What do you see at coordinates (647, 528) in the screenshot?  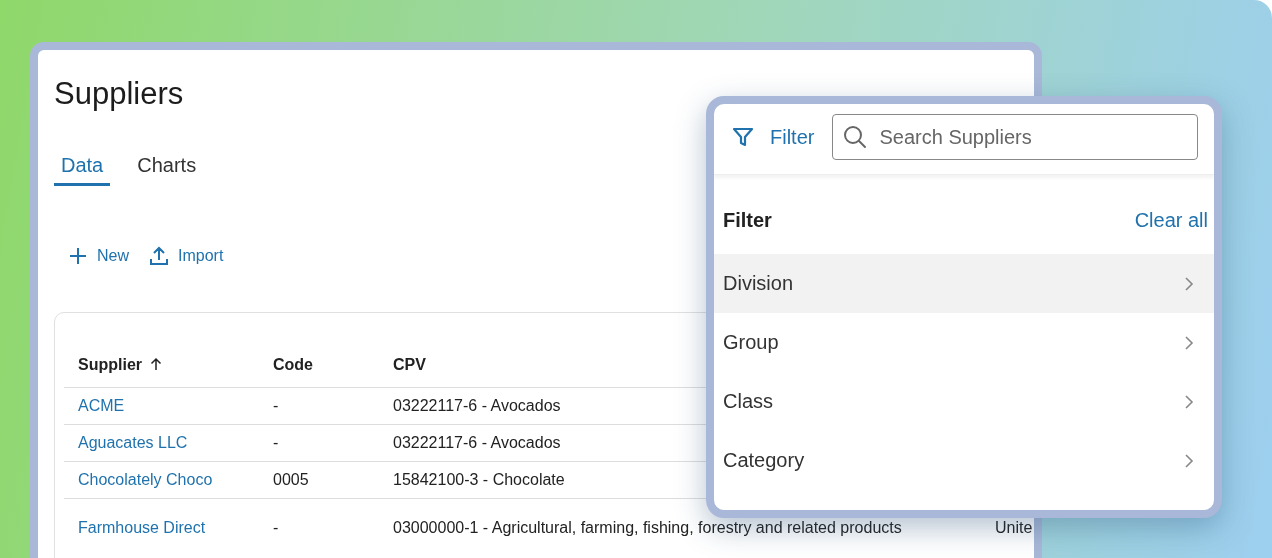 I see `table-cell: 03000000-1 - Agricultural, farming, fishing, forestry and related products` at bounding box center [647, 528].